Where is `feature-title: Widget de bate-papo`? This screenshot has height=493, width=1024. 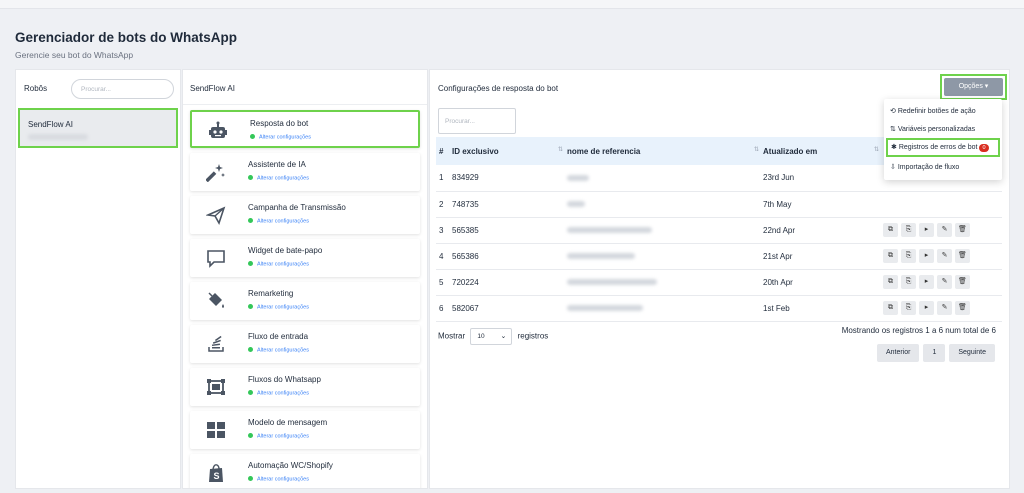
feature-title: Widget de bate-papo is located at coordinates (285, 250).